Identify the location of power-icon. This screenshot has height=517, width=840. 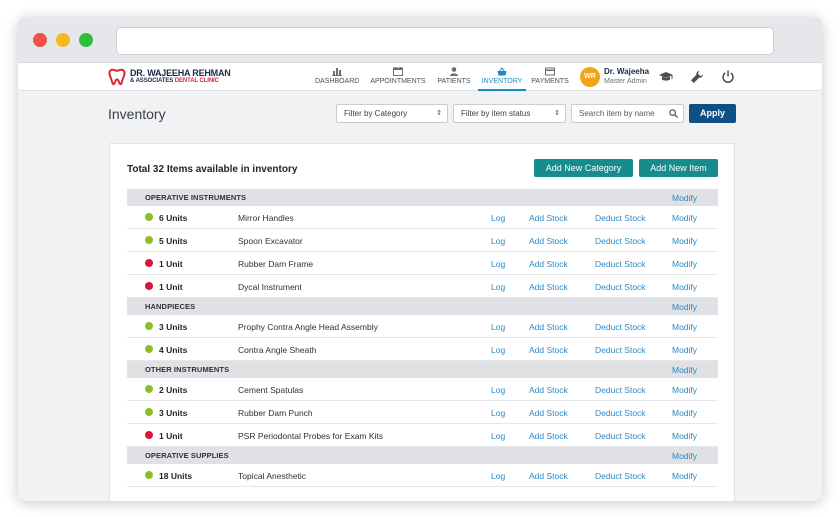
(728, 77).